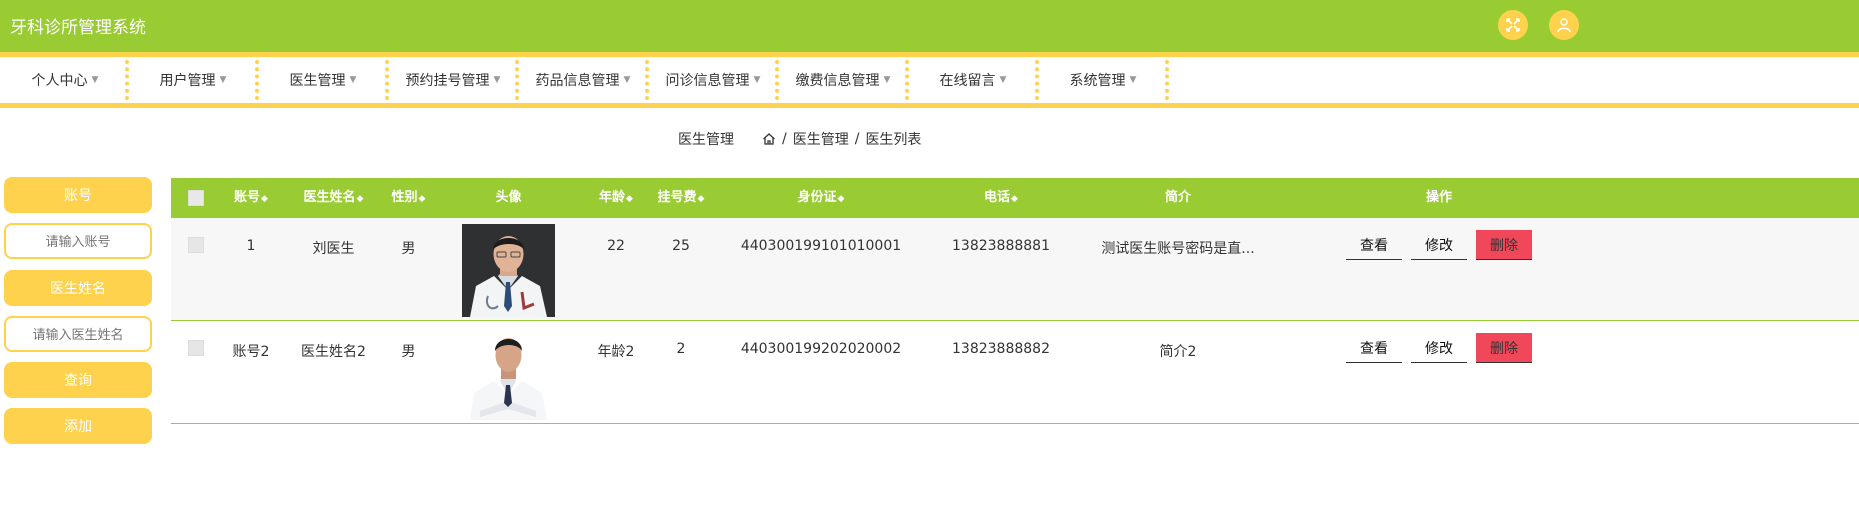  What do you see at coordinates (408, 198) in the screenshot?
I see `column-header-gender: 性别◆` at bounding box center [408, 198].